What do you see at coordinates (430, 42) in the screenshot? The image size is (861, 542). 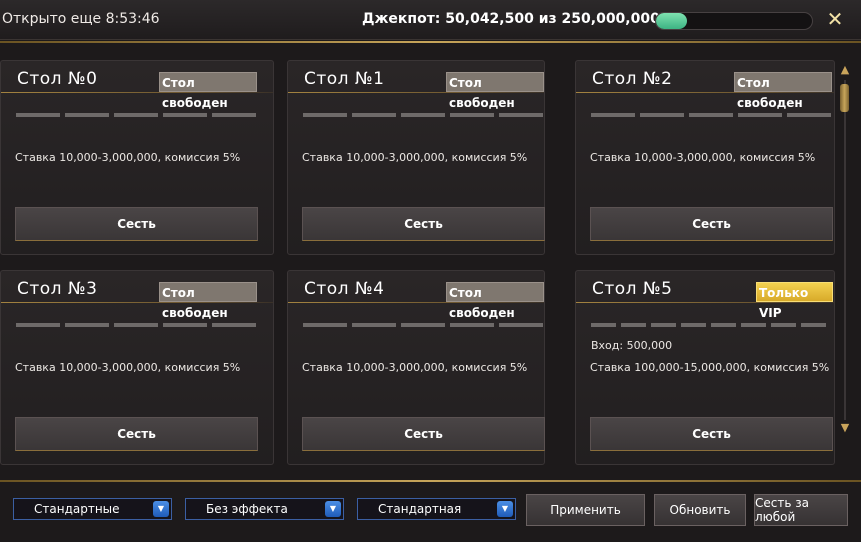 I see `header-divider` at bounding box center [430, 42].